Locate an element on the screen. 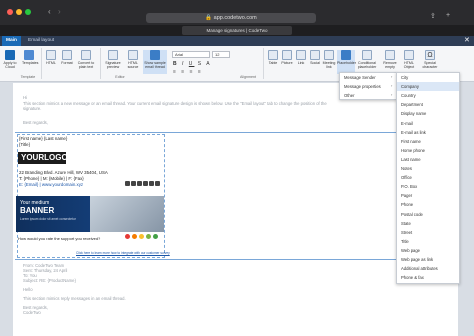 This screenshot has height=336, width=474. menu-item-department: Department is located at coordinates (428, 104).